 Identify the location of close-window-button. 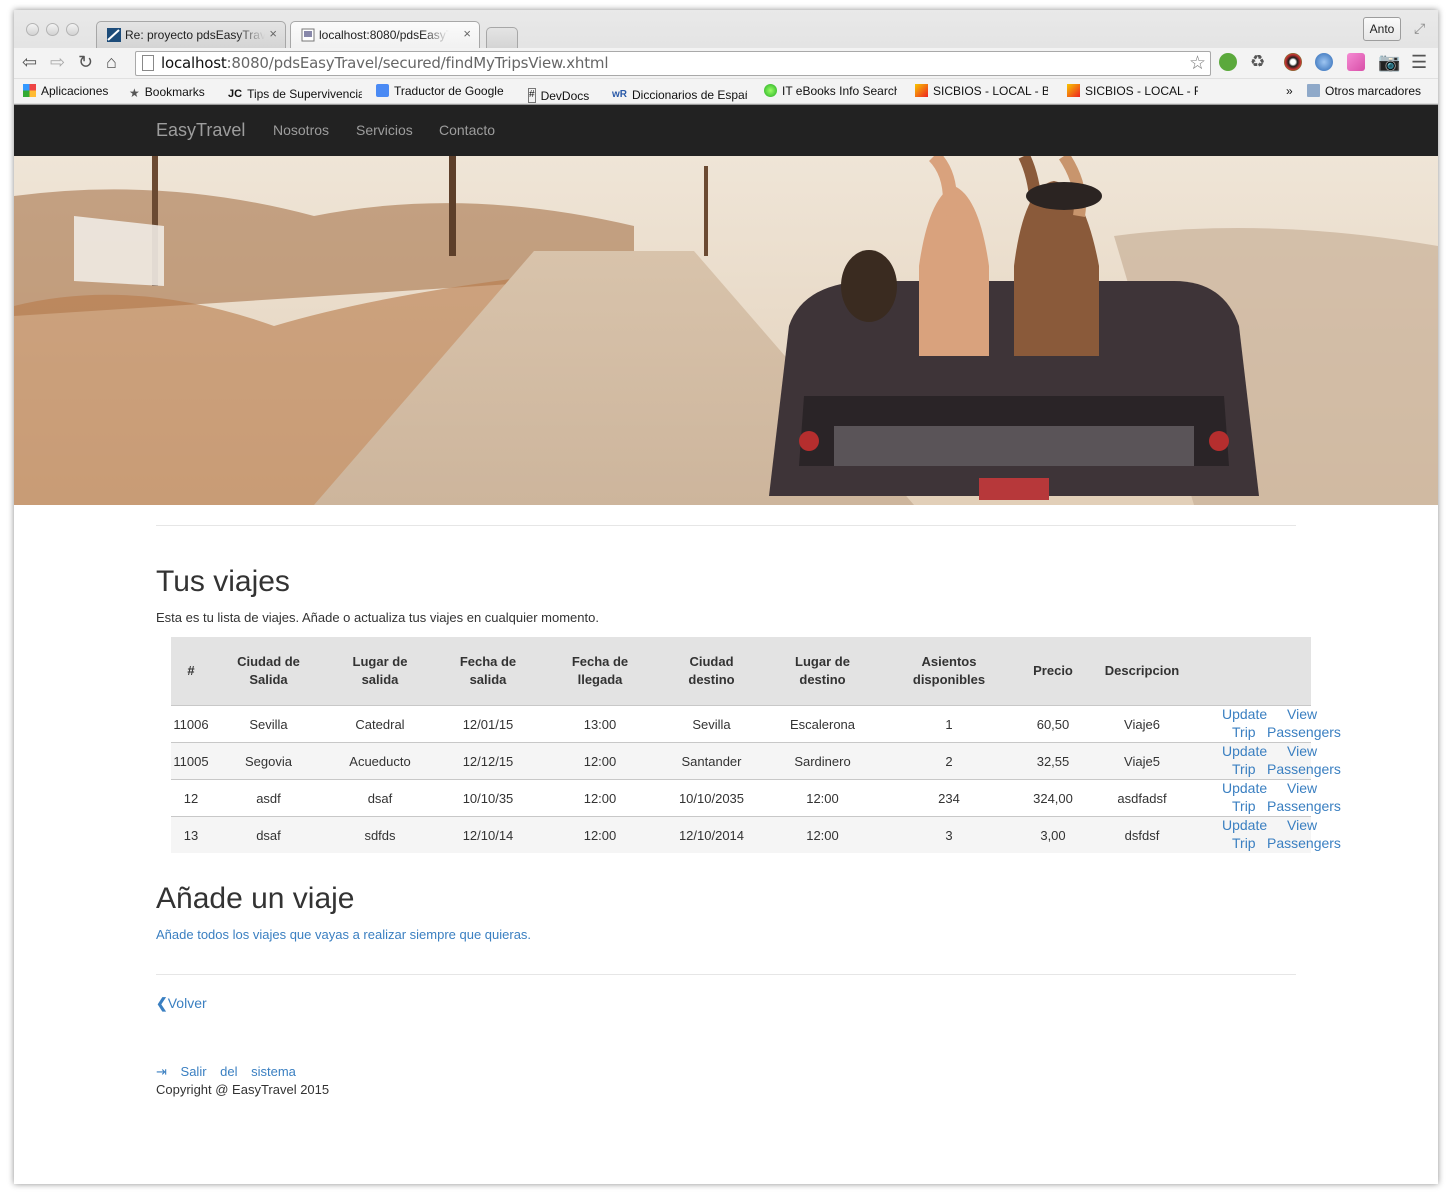
(32, 29).